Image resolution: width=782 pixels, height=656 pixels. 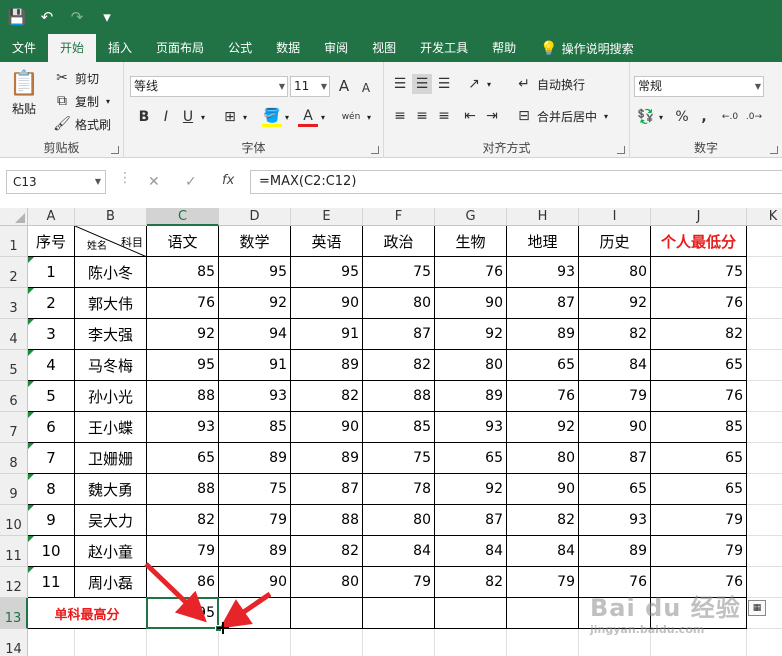 What do you see at coordinates (14, 458) in the screenshot?
I see `row-header-8: 8` at bounding box center [14, 458].